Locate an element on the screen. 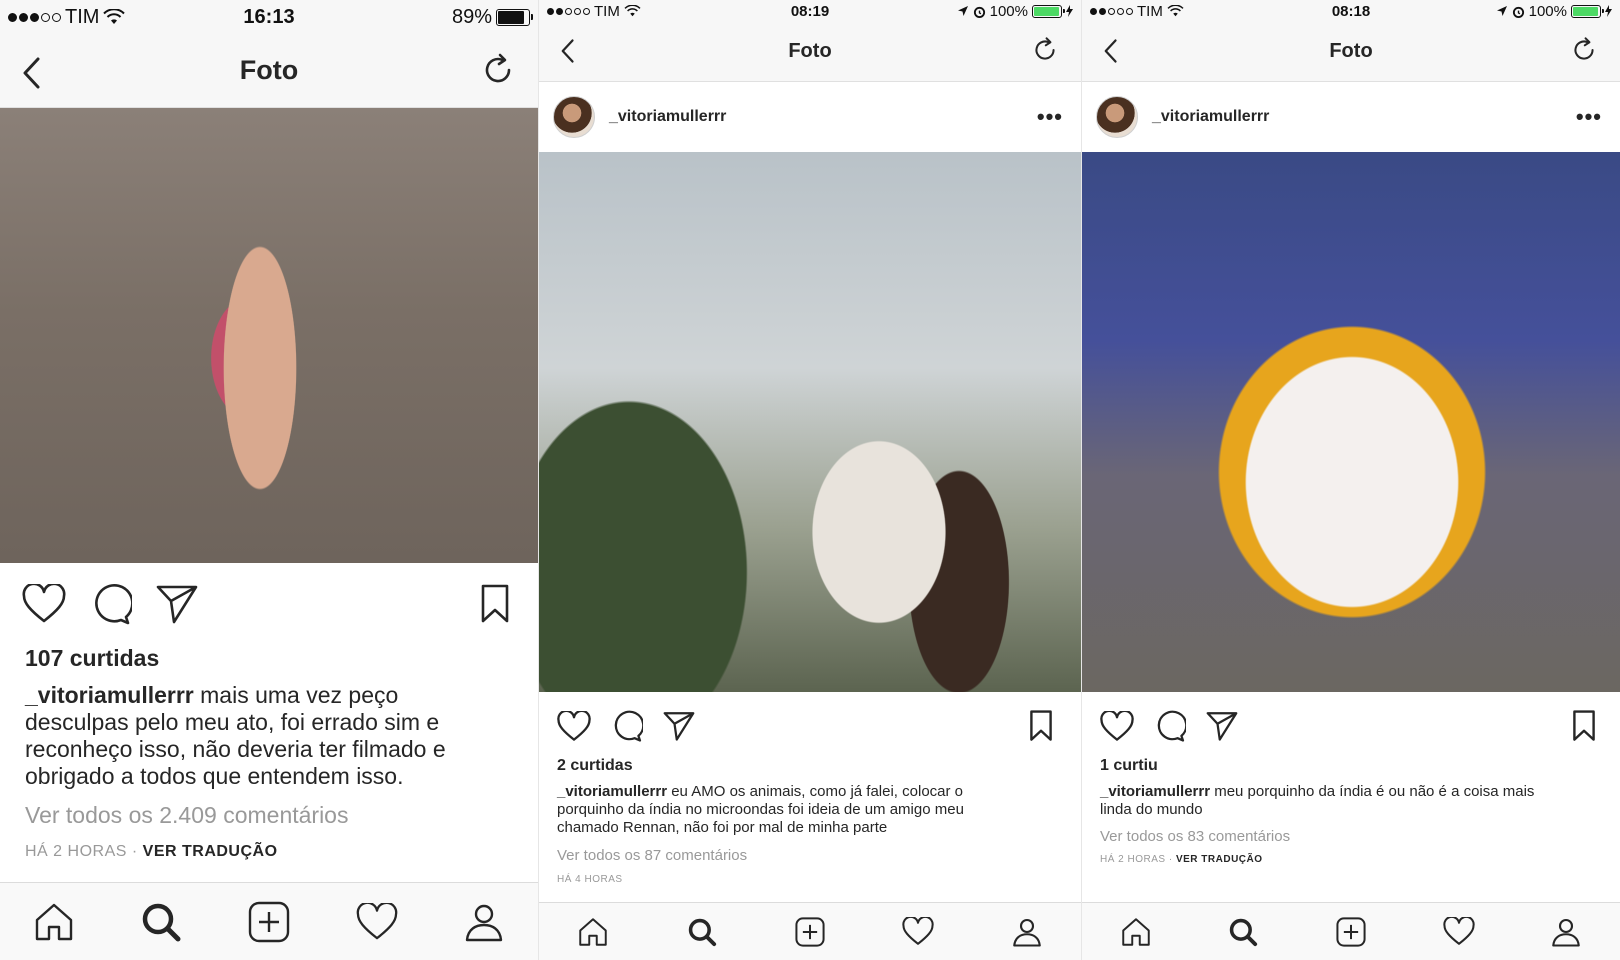  post-meta: HÁ 4 HORAS is located at coordinates (590, 879).